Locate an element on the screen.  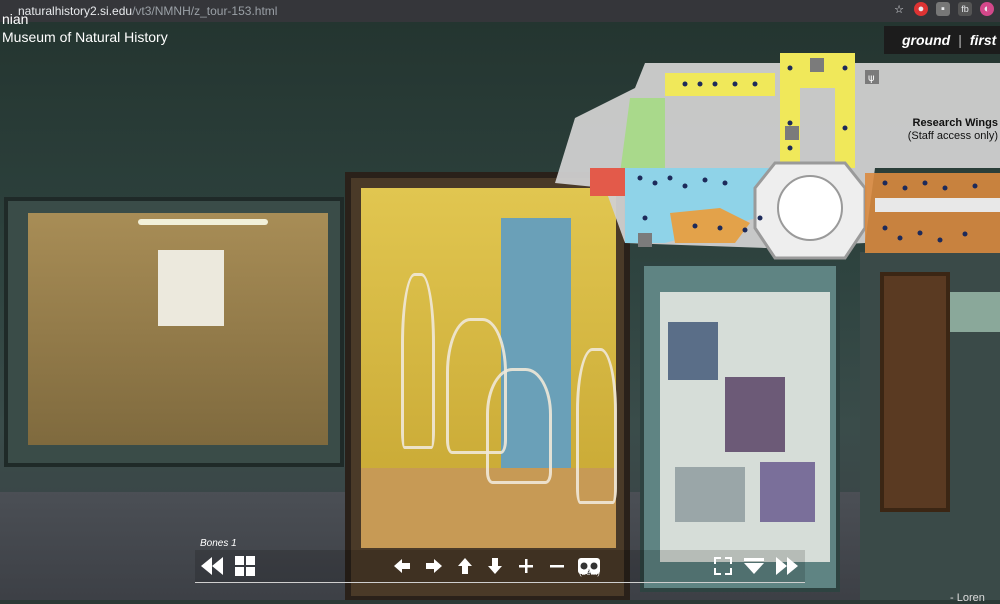
previous-scene-button is located at coordinates (212, 566).